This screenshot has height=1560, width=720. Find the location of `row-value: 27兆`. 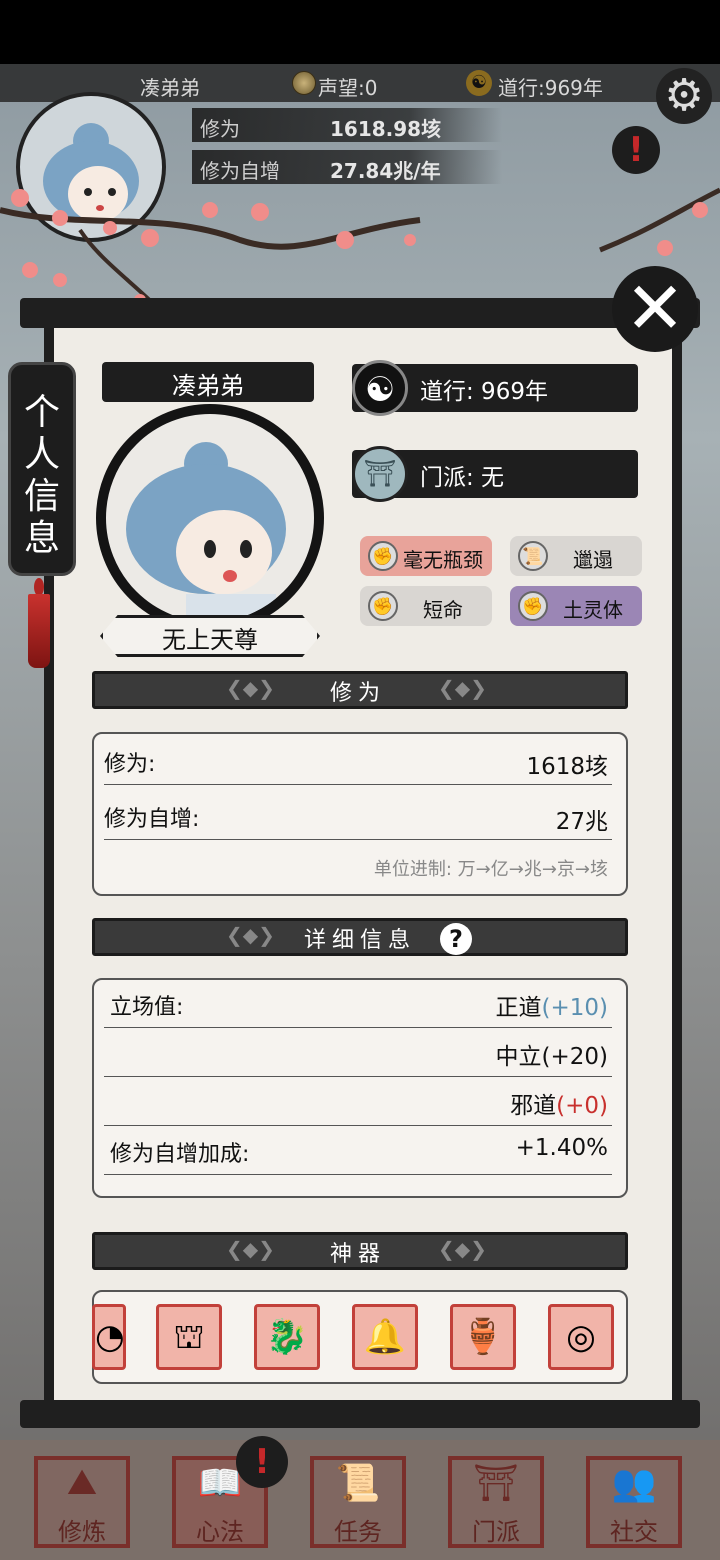

row-value: 27兆 is located at coordinates (581, 822).